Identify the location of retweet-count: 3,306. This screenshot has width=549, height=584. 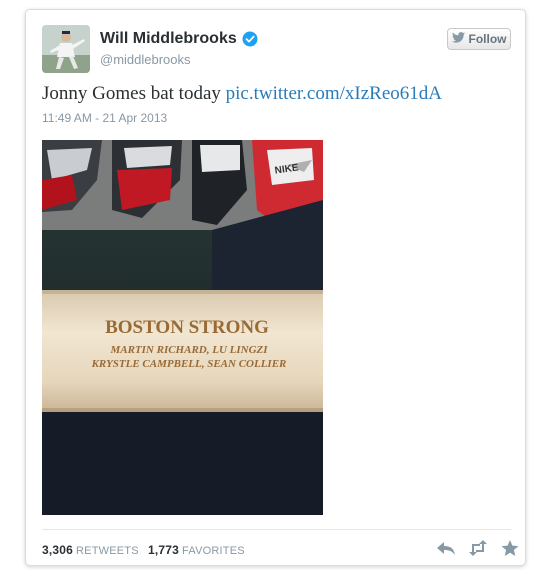
(57, 550).